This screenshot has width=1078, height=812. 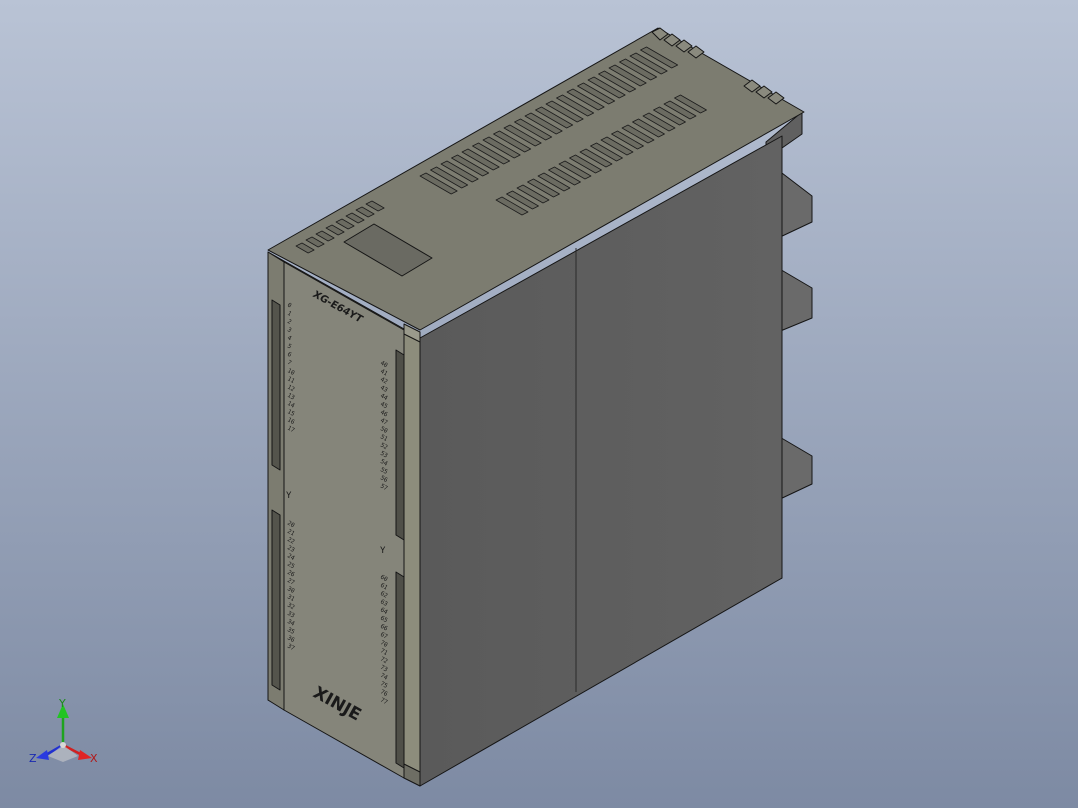 I want to click on x-axis-label: X, so click(x=94, y=758).